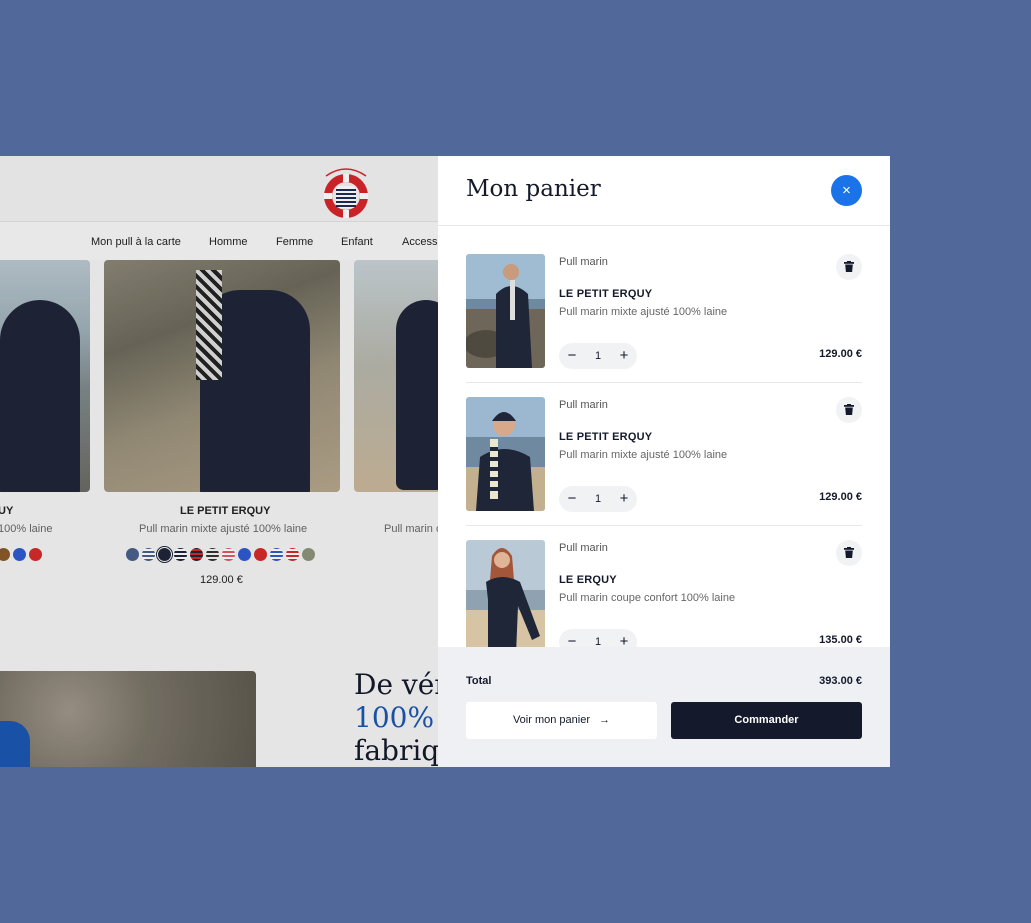 This screenshot has width=1031, height=923. I want to click on banner-headline: De vér 100% fabriq, so click(396, 717).